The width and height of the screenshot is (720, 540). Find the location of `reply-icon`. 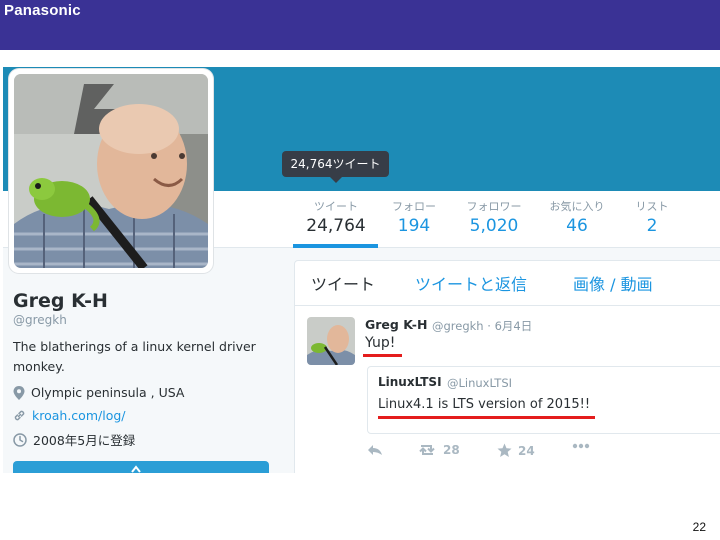

reply-icon is located at coordinates (375, 450).